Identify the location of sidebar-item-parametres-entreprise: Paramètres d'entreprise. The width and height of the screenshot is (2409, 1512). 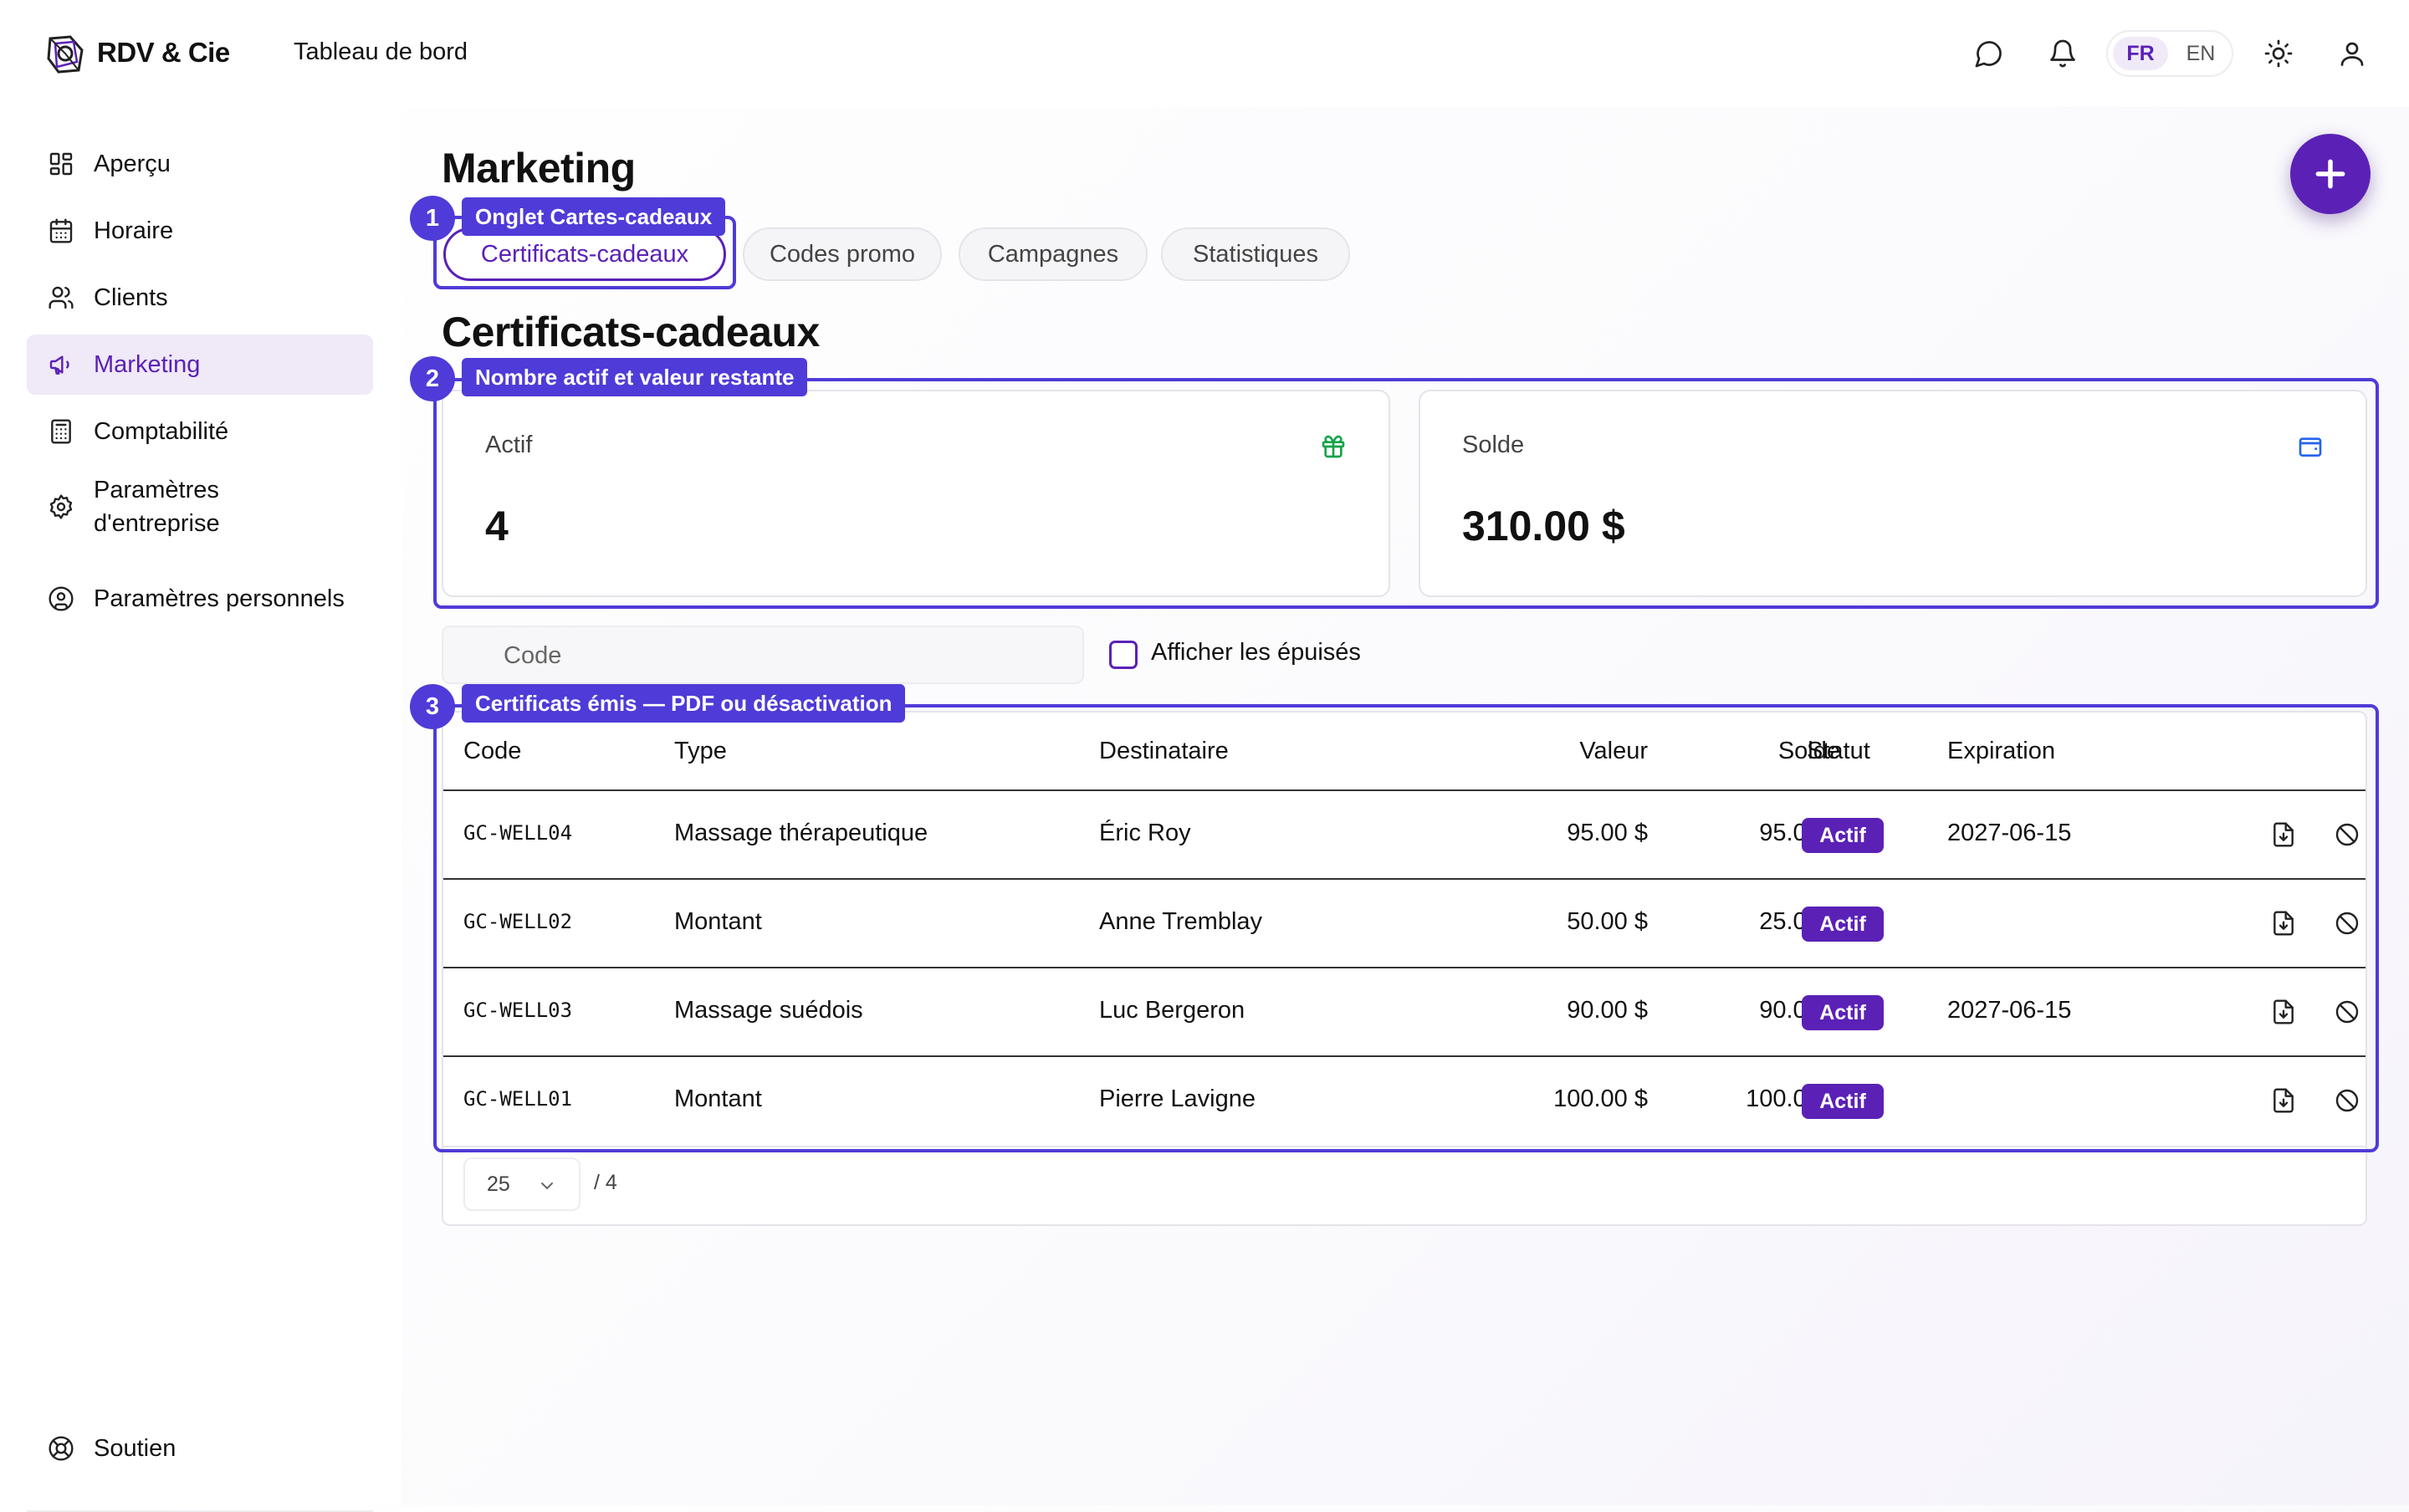
(200, 507).